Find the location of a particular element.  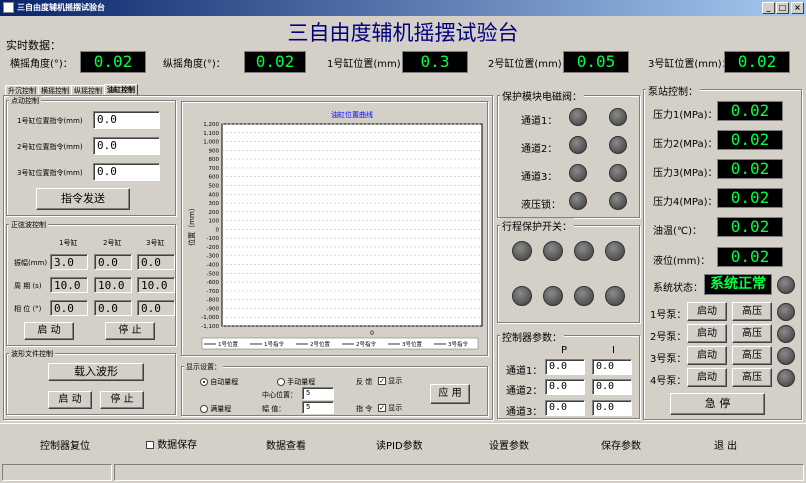

pump3-high-button: 高压 is located at coordinates (752, 355).